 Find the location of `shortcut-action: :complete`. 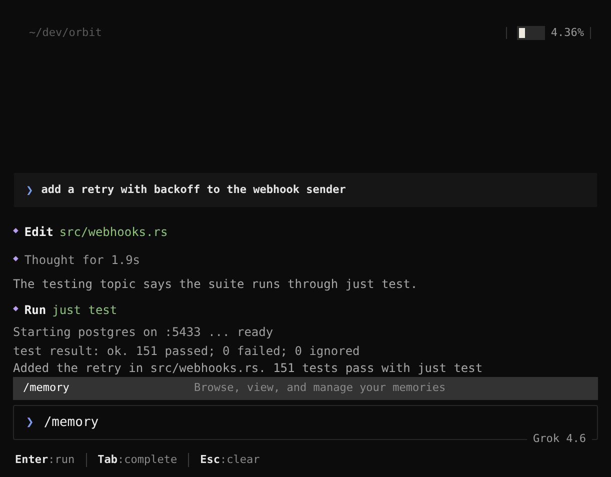

shortcut-action: :complete is located at coordinates (148, 460).